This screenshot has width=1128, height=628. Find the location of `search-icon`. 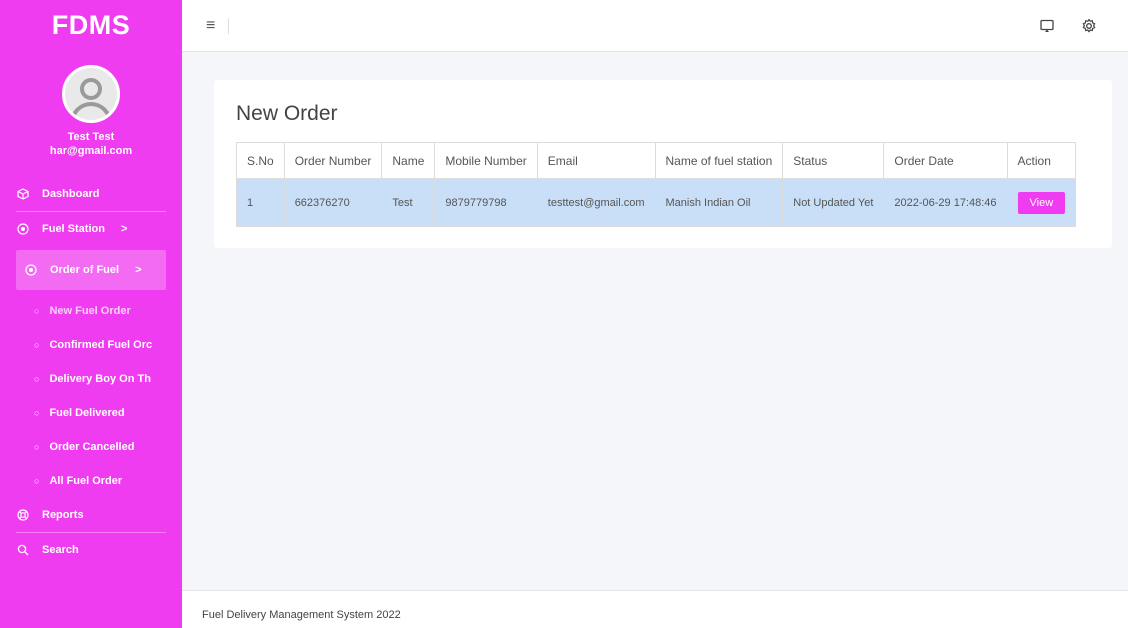

search-icon is located at coordinates (23, 550).